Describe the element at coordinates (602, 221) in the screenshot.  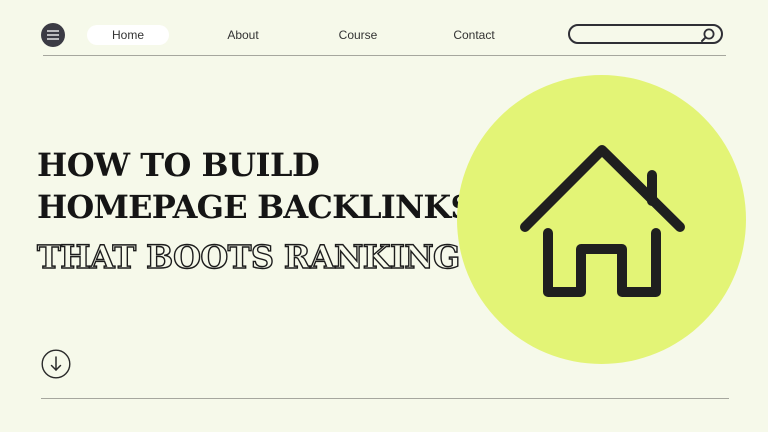
I see `house-icon` at that location.